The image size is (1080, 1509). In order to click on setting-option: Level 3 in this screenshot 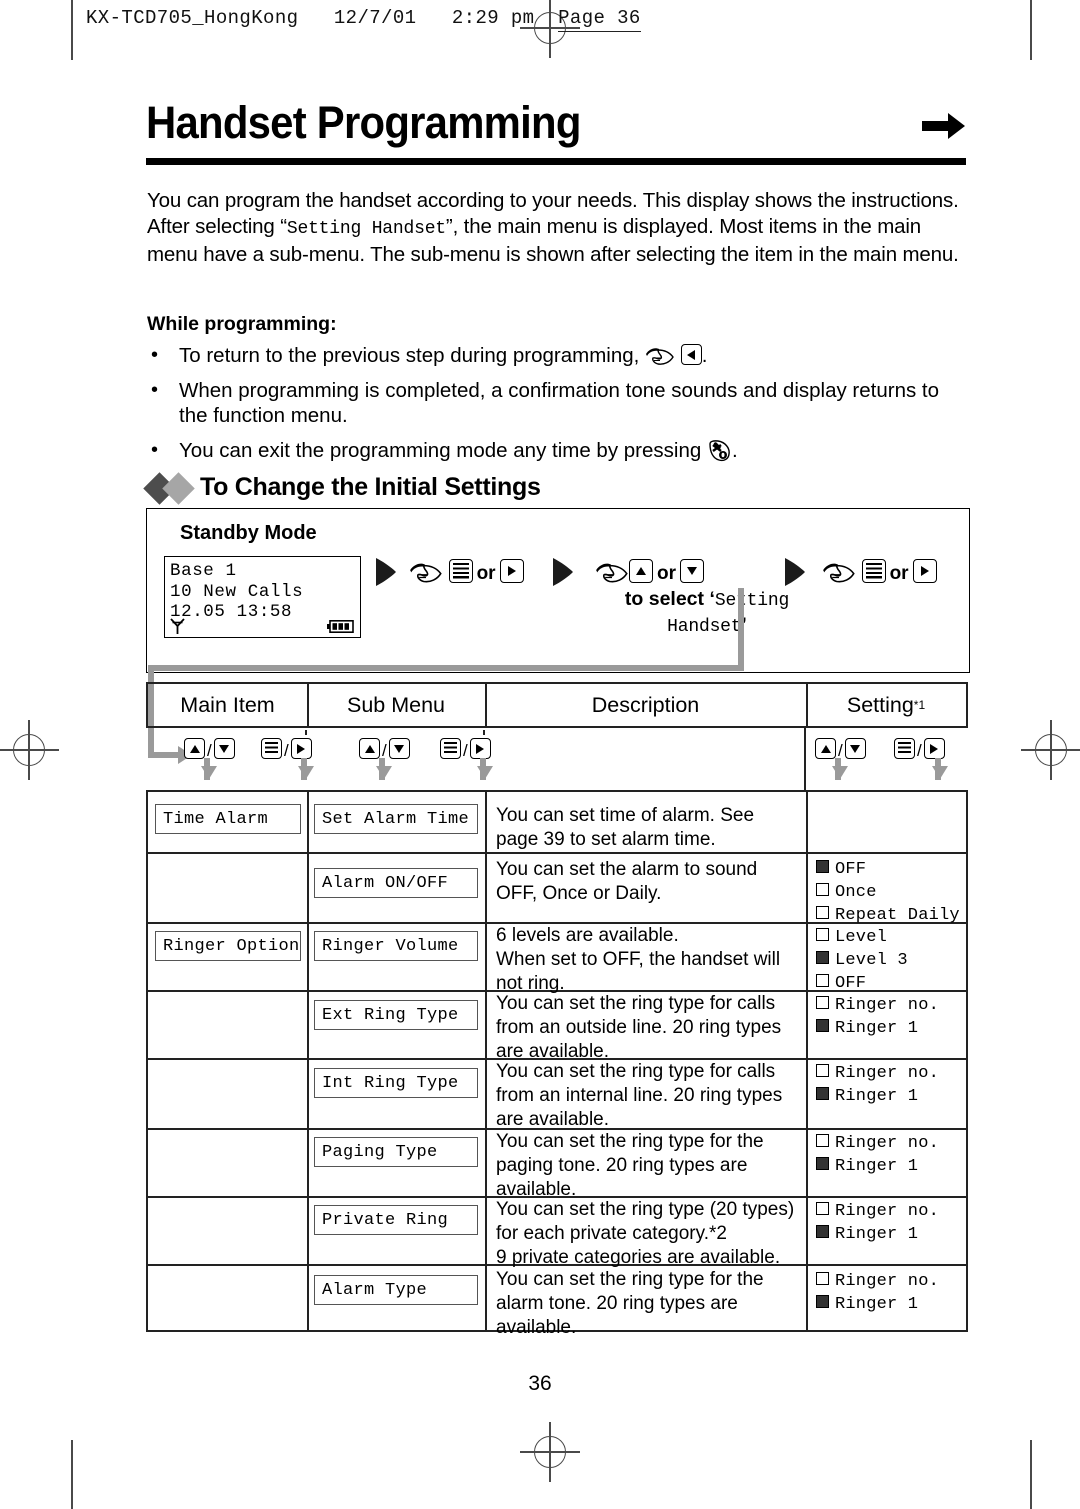, I will do `click(862, 960)`.